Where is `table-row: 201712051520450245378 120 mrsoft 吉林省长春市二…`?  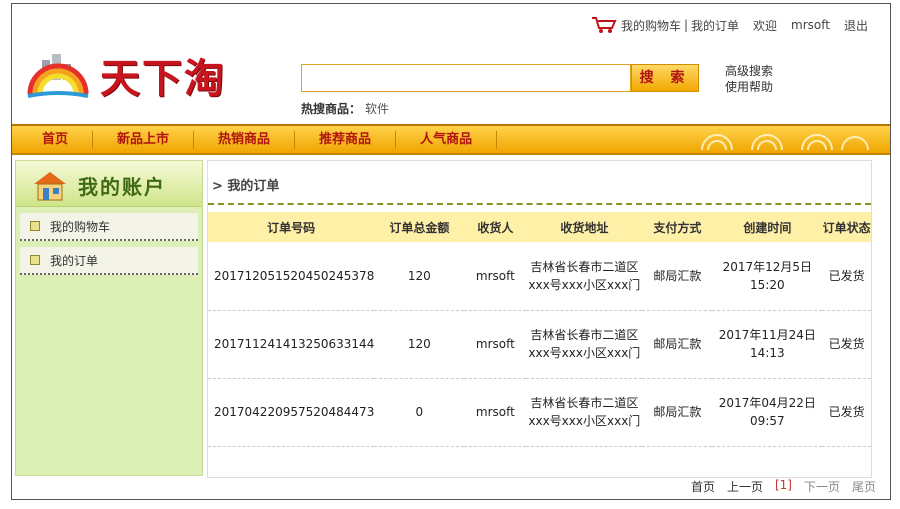
table-row: 201712051520450245378 120 mrsoft 吉林省长春市二… is located at coordinates (539, 276).